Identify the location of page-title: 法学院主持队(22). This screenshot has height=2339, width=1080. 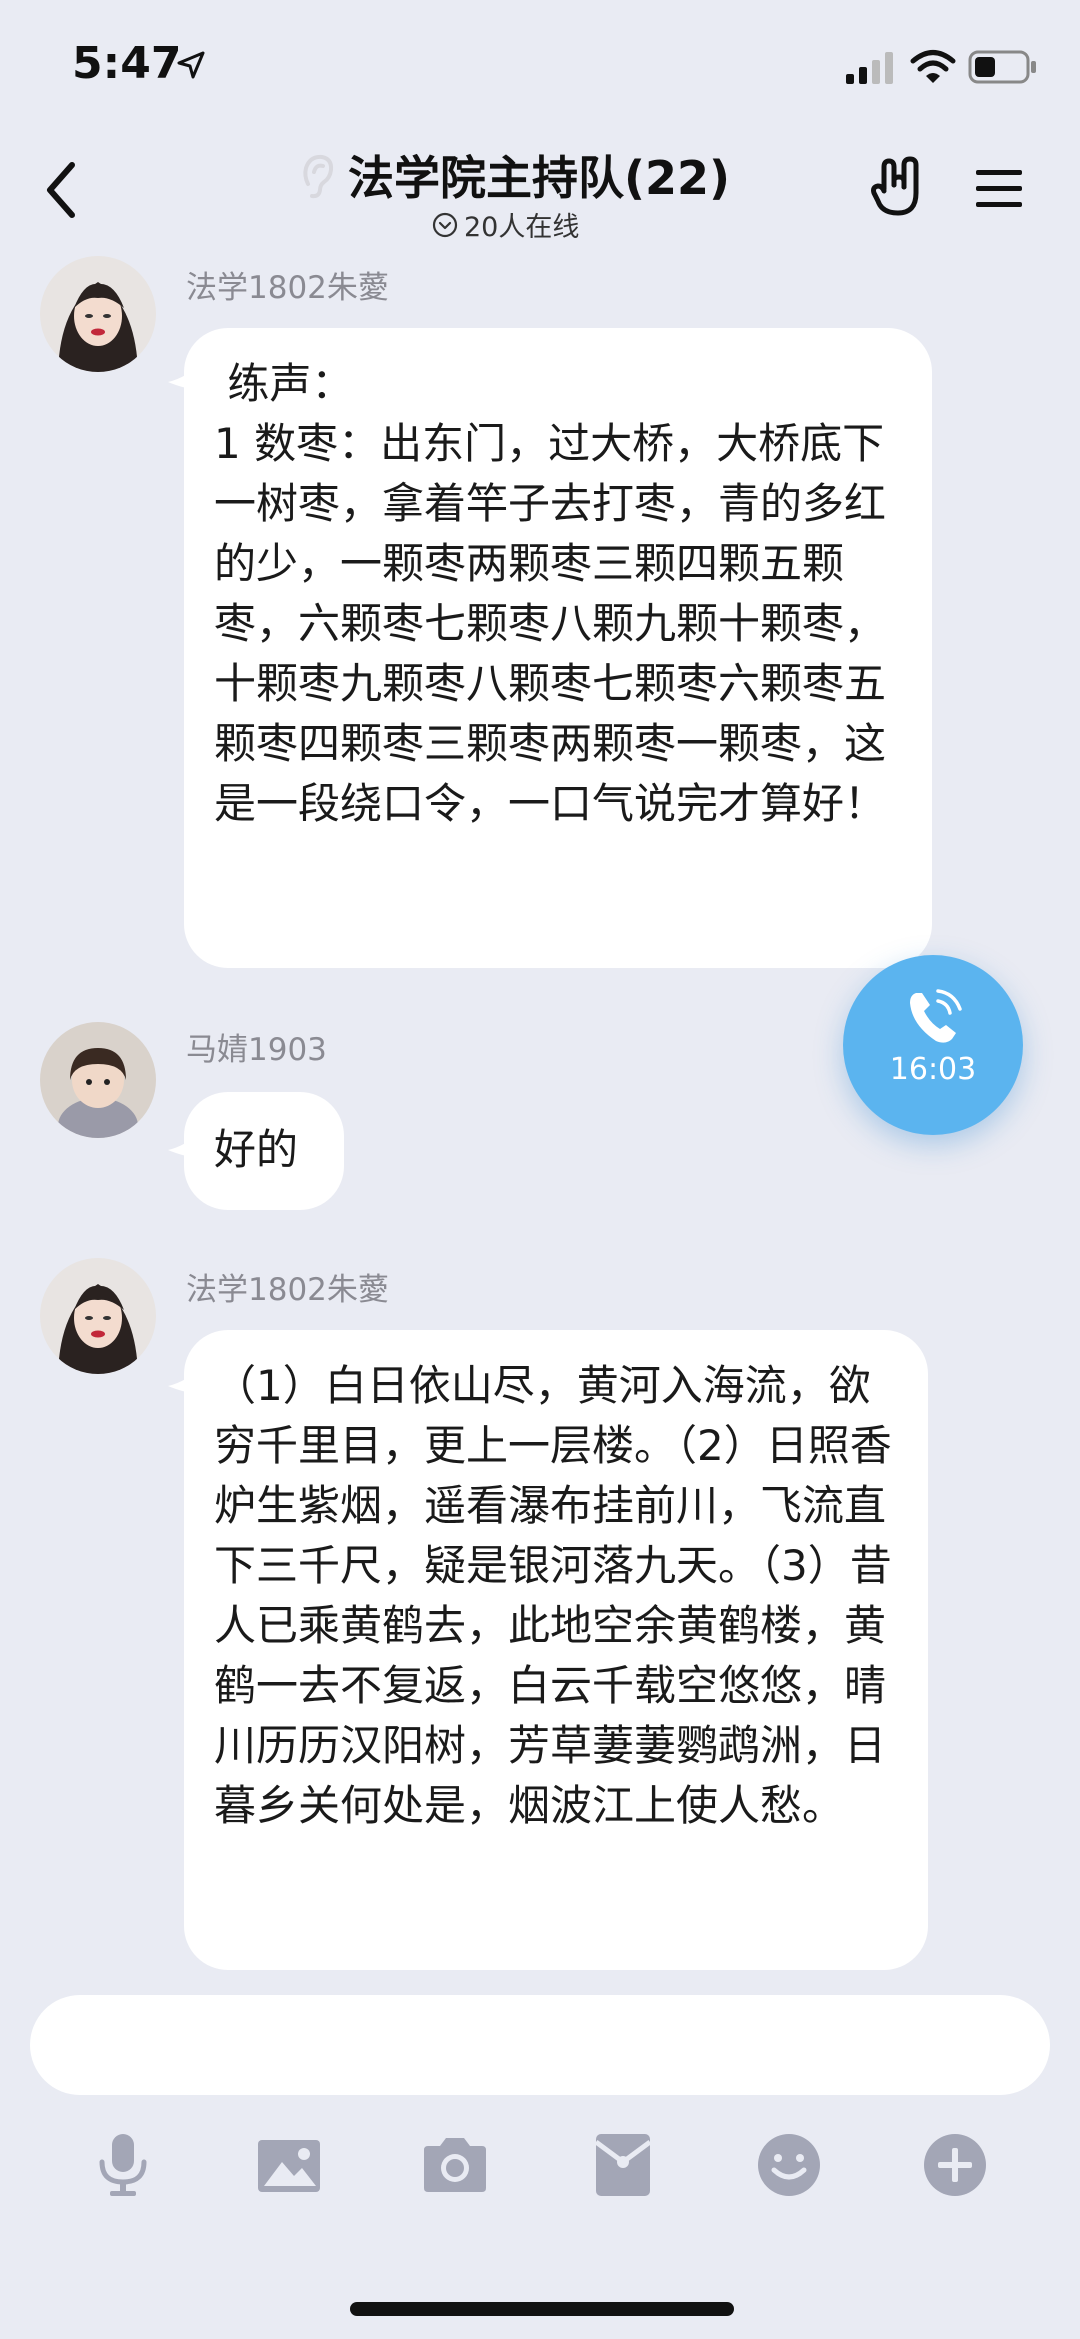
(539, 178).